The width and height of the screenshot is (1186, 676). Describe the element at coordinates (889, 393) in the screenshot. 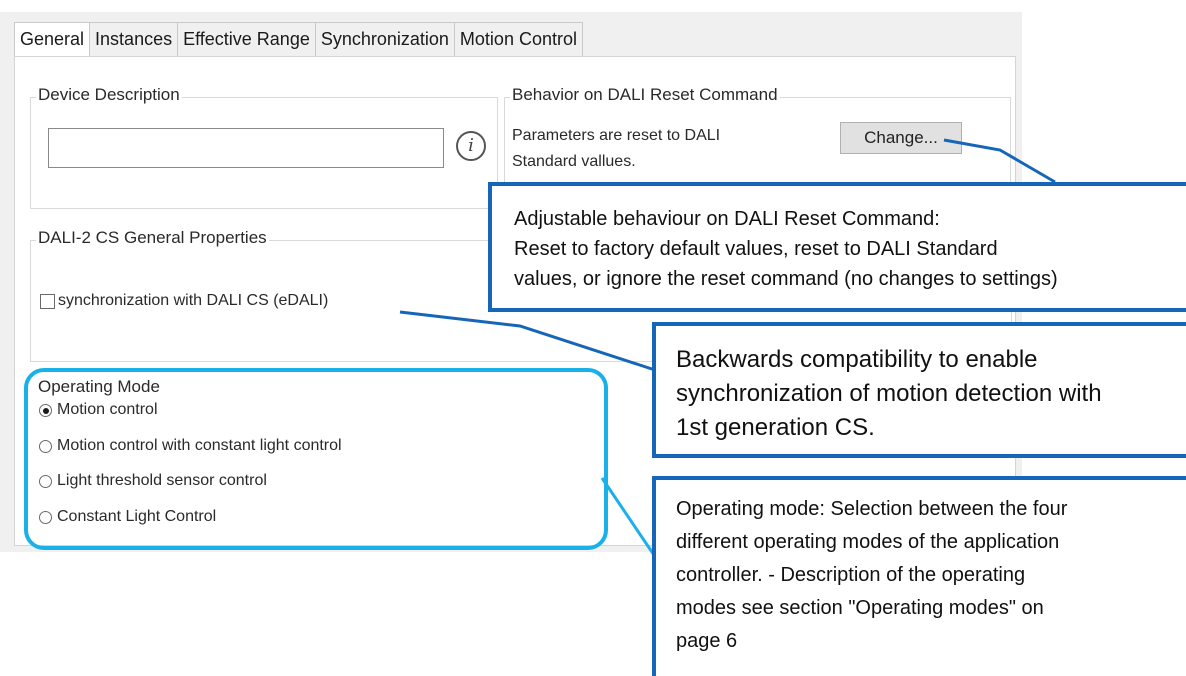

I see `sync-callout-line2: synchronization of motion detection with` at that location.